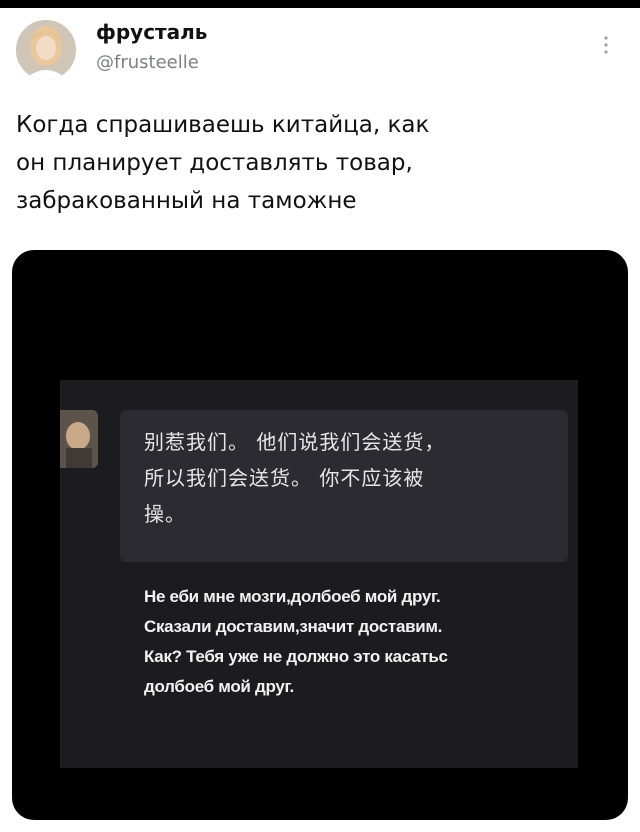  Describe the element at coordinates (79, 439) in the screenshot. I see `chat-avatar` at that location.